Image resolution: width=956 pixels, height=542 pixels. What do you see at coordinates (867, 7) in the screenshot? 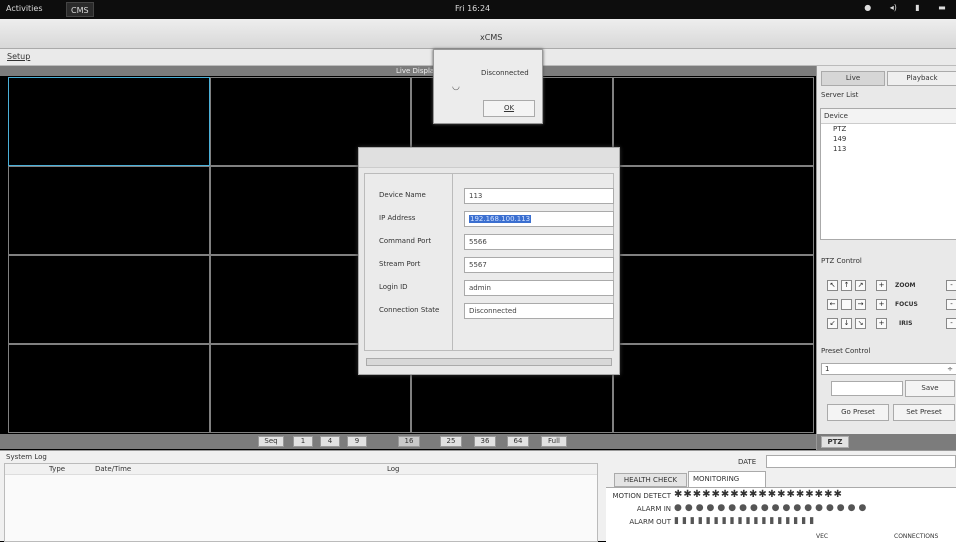
I see `accessibility-icon: ●` at bounding box center [867, 7].